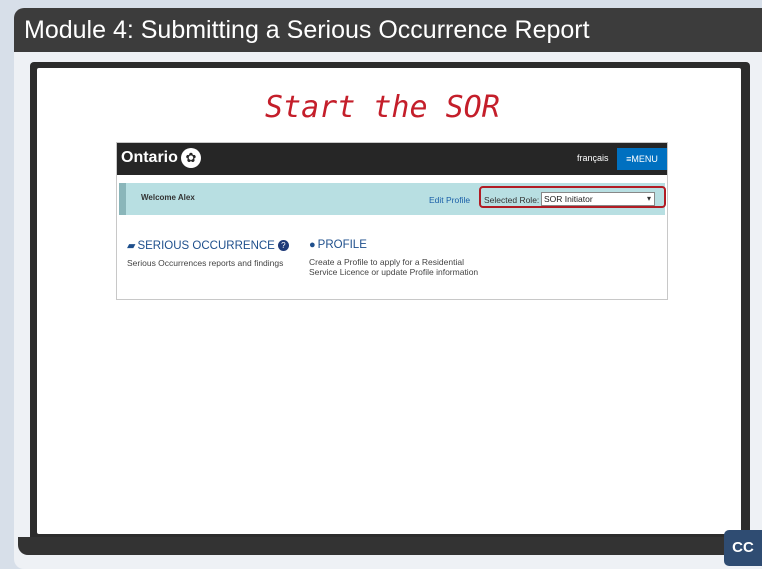  I want to click on tile-serious-occurrence-title: ▰ SERIOUS OCCURRENCE?, so click(212, 245).